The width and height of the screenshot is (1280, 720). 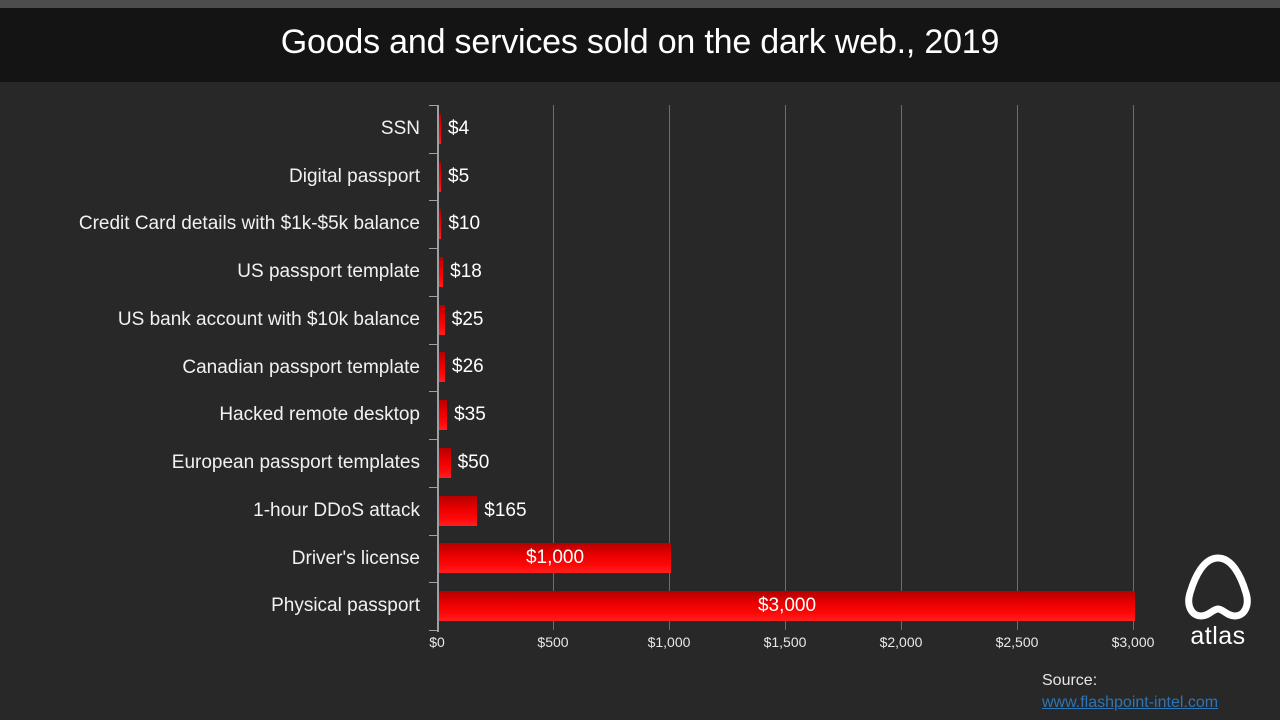 I want to click on bar-row: Hacked remote desktop $35, so click(x=640, y=415).